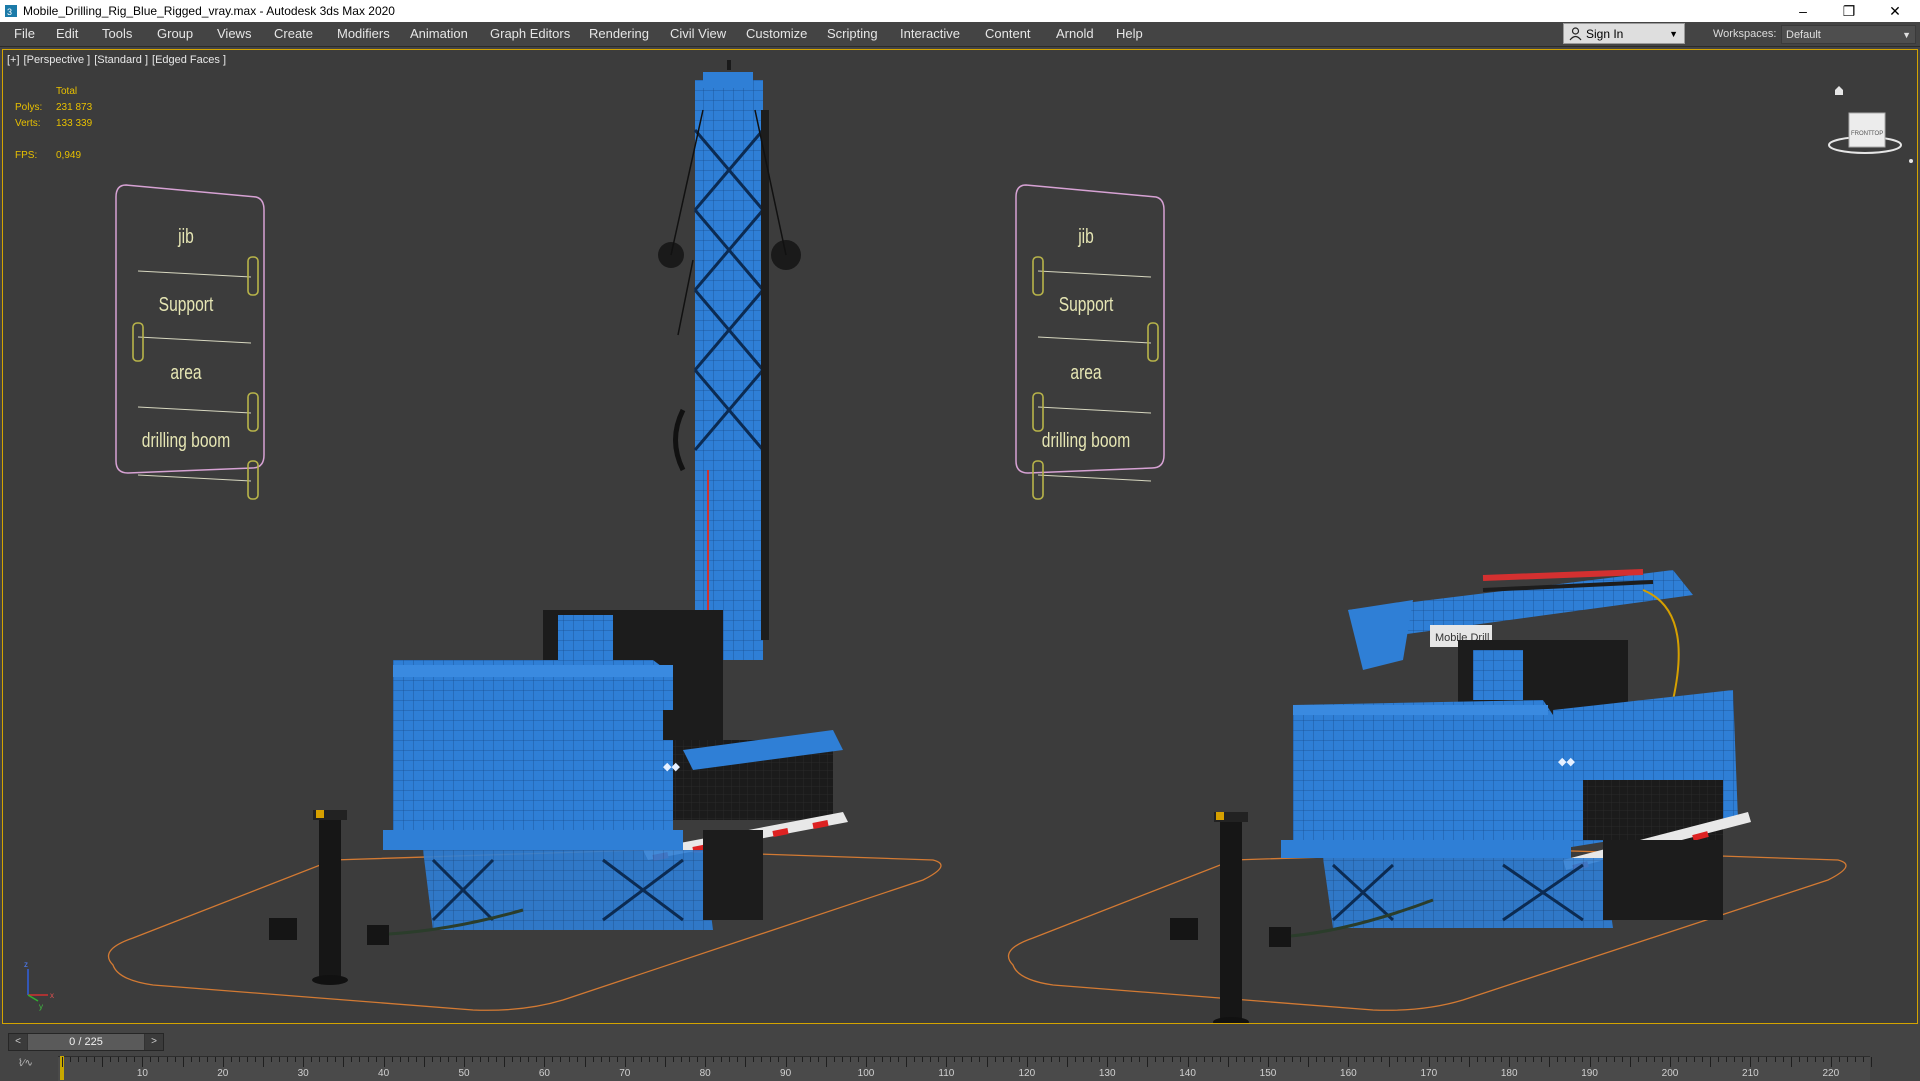  Describe the element at coordinates (530, 34) in the screenshot. I see `menu-graph-editors: Graph Editors` at that location.